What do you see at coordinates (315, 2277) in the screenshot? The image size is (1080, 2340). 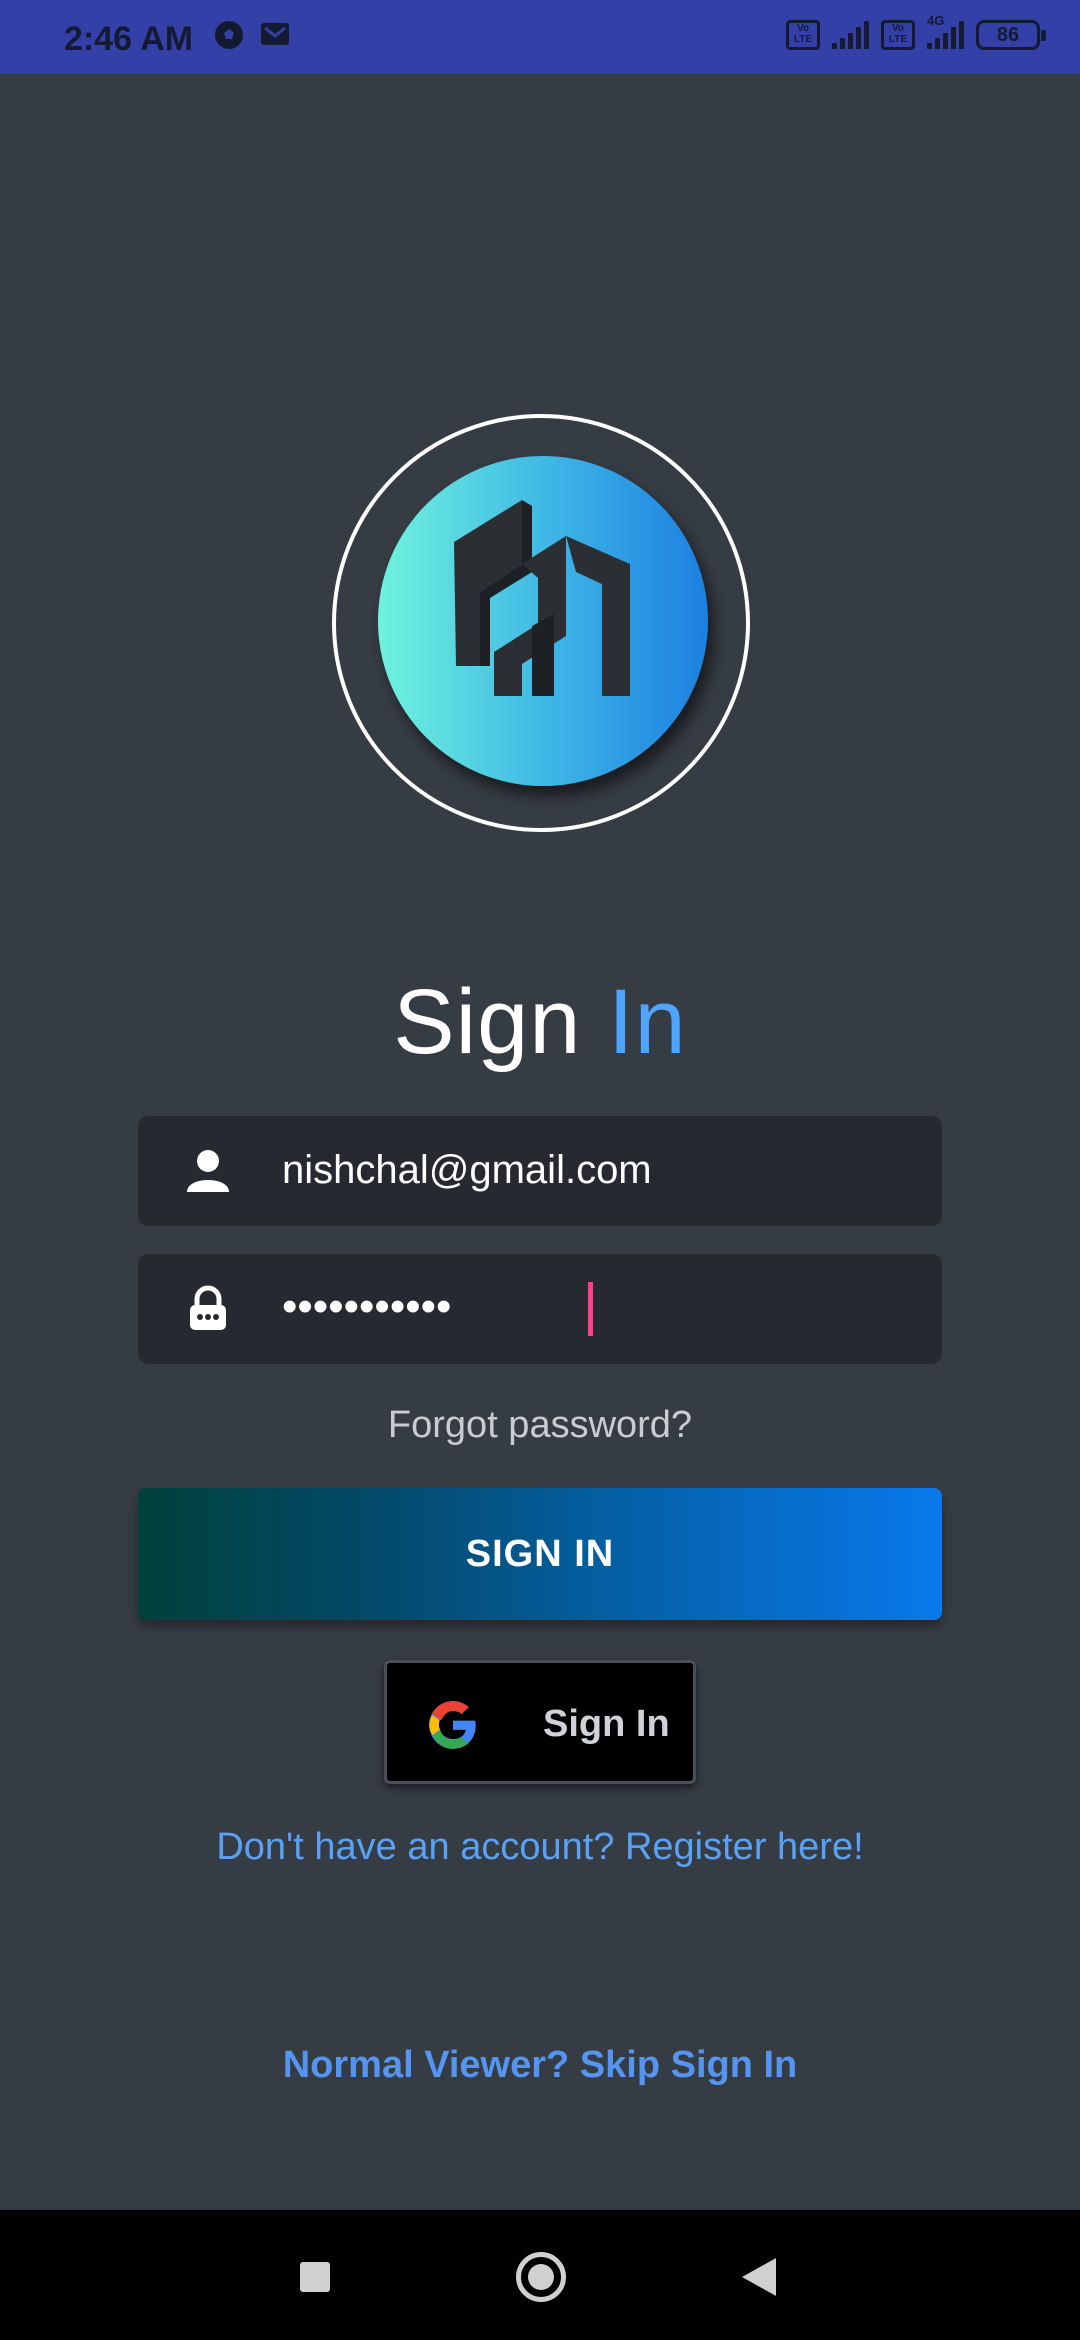 I see `recents-square-icon` at bounding box center [315, 2277].